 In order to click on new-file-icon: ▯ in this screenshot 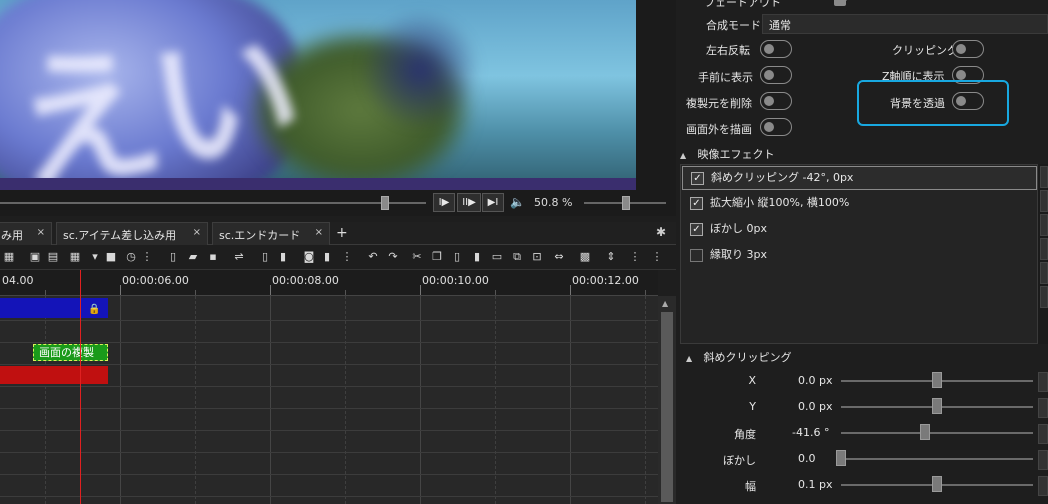, I will do `click(173, 257)`.